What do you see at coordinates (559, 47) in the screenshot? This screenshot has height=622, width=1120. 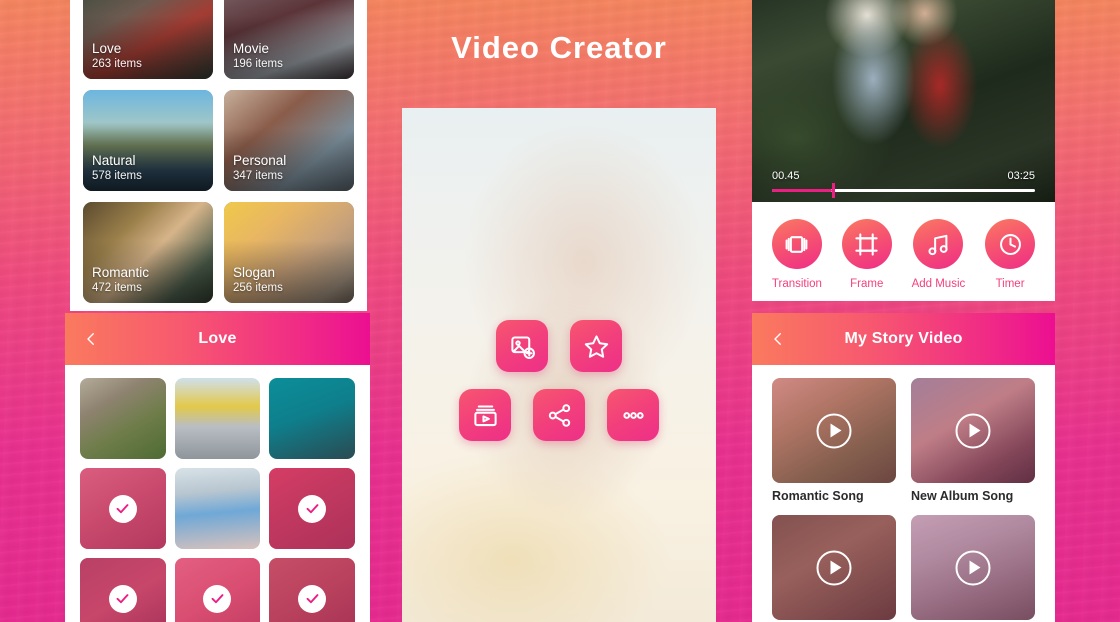 I see `video-creator-title: Video Creator` at bounding box center [559, 47].